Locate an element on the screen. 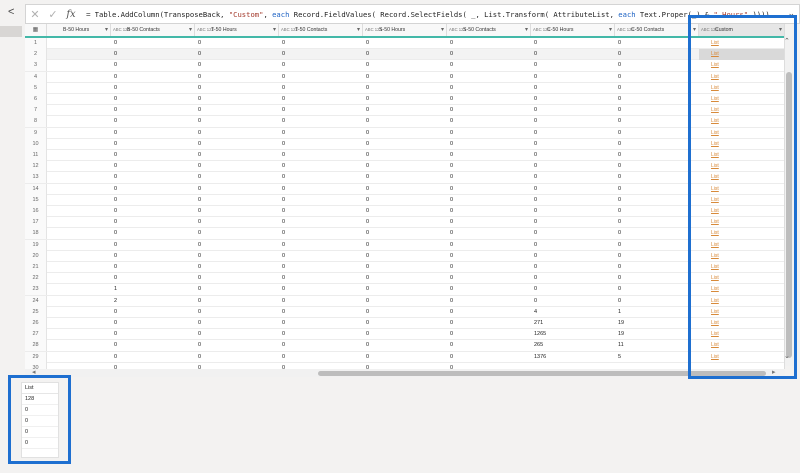 This screenshot has height=473, width=800. column-filter-icon: ▾ is located at coordinates (610, 30).